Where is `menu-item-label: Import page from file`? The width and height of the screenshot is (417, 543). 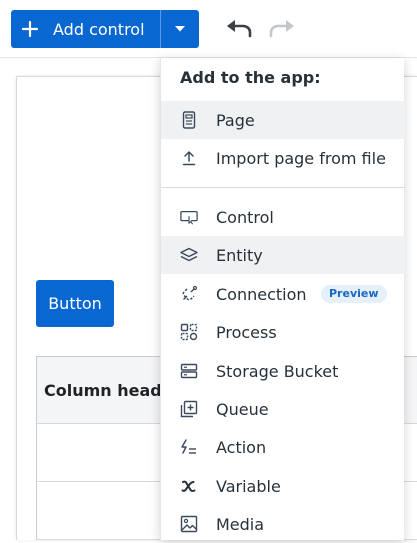 menu-item-label: Import page from file is located at coordinates (301, 158).